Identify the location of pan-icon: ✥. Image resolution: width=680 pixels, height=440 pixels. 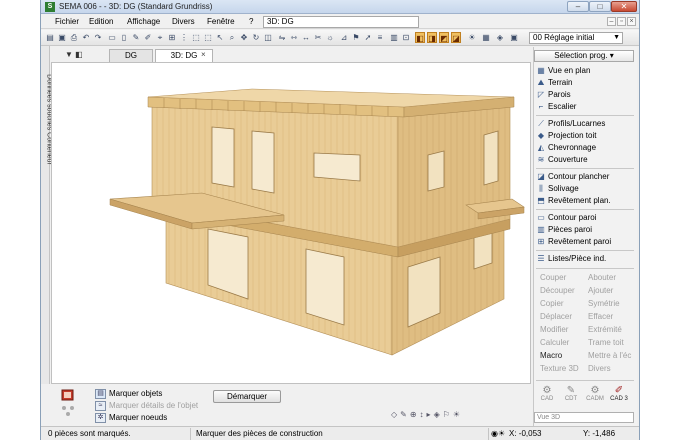
(244, 37).